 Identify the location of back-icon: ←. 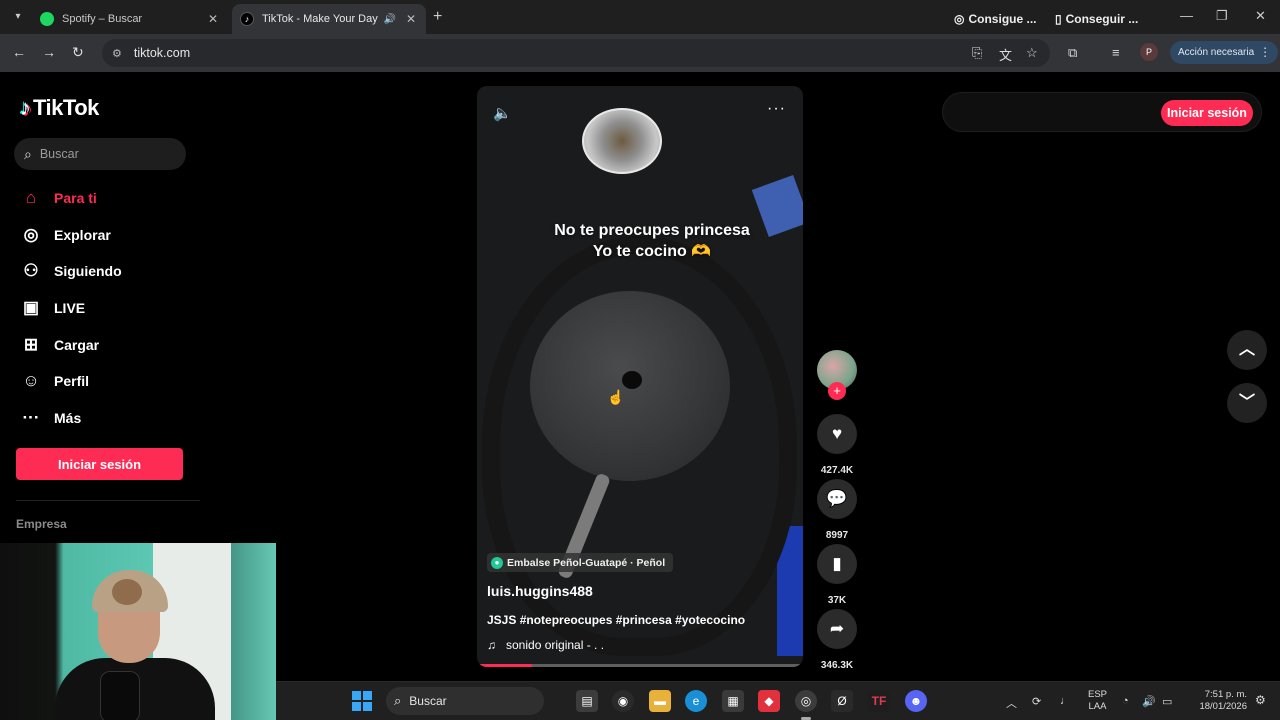
(19, 52).